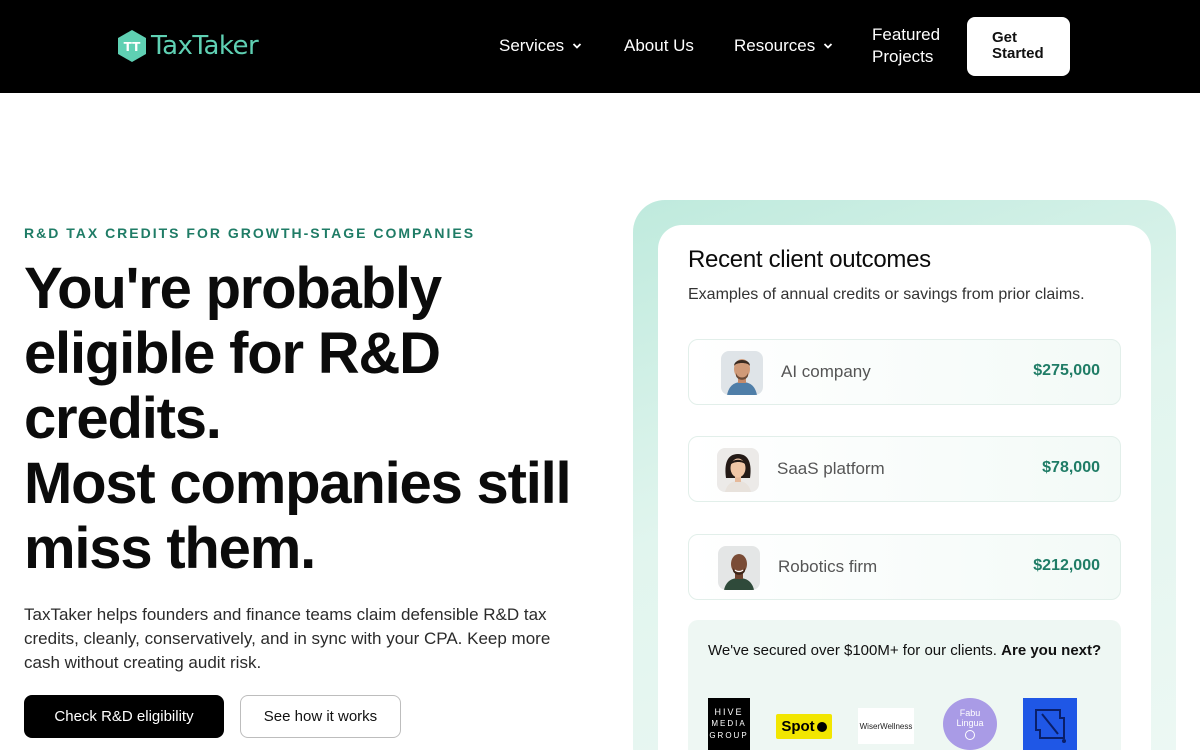 The height and width of the screenshot is (750, 1200). Describe the element at coordinates (1066, 565) in the screenshot. I see `outcome-amount: $212,000` at that location.